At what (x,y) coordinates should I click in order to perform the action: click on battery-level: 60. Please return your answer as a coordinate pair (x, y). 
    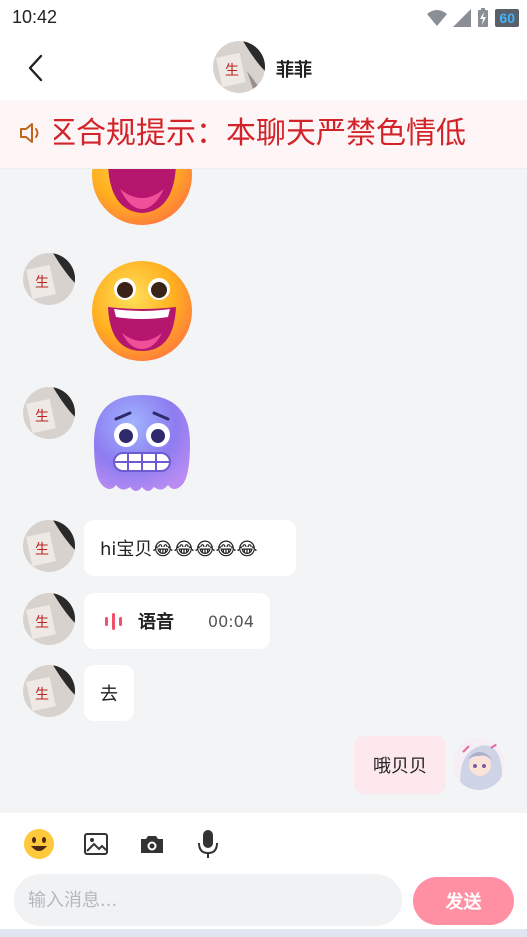
    Looking at the image, I should click on (507, 18).